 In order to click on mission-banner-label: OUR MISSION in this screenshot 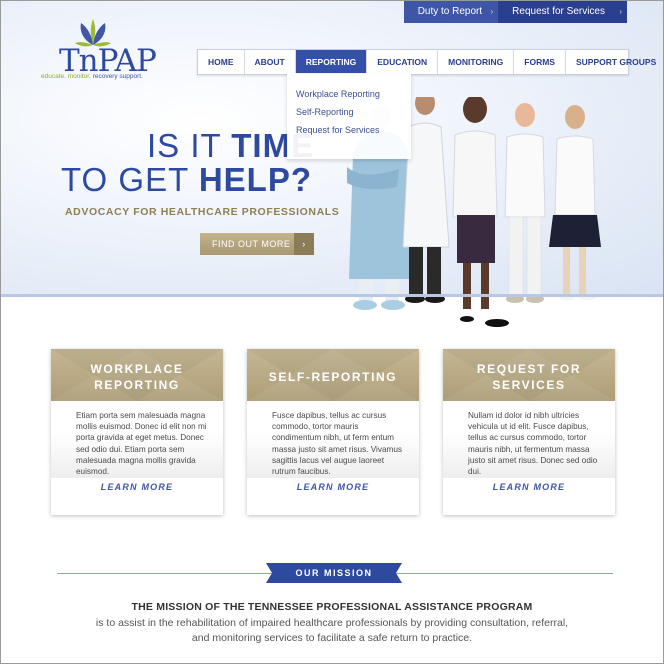, I will do `click(334, 573)`.